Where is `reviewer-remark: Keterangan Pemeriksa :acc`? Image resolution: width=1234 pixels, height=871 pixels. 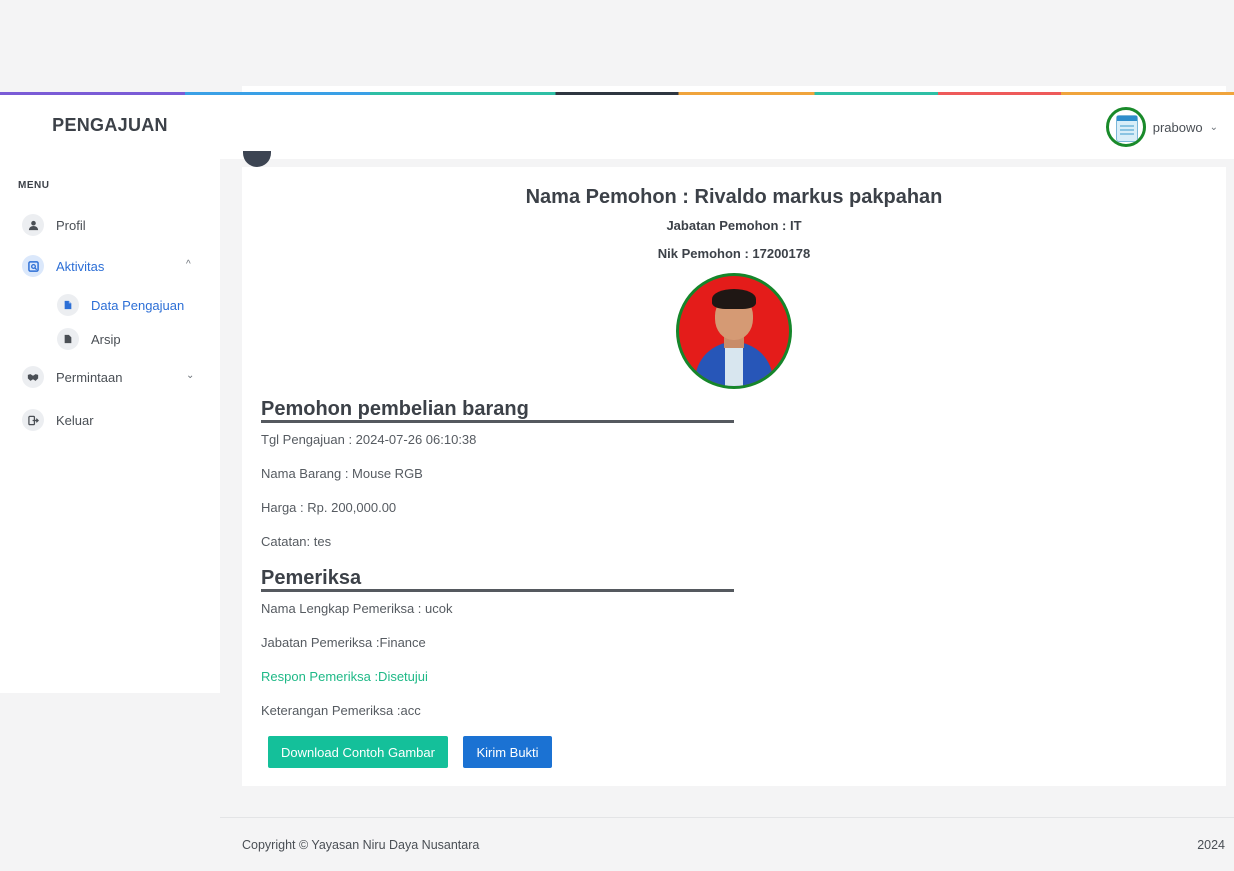
reviewer-remark: Keterangan Pemeriksa :acc is located at coordinates (341, 710).